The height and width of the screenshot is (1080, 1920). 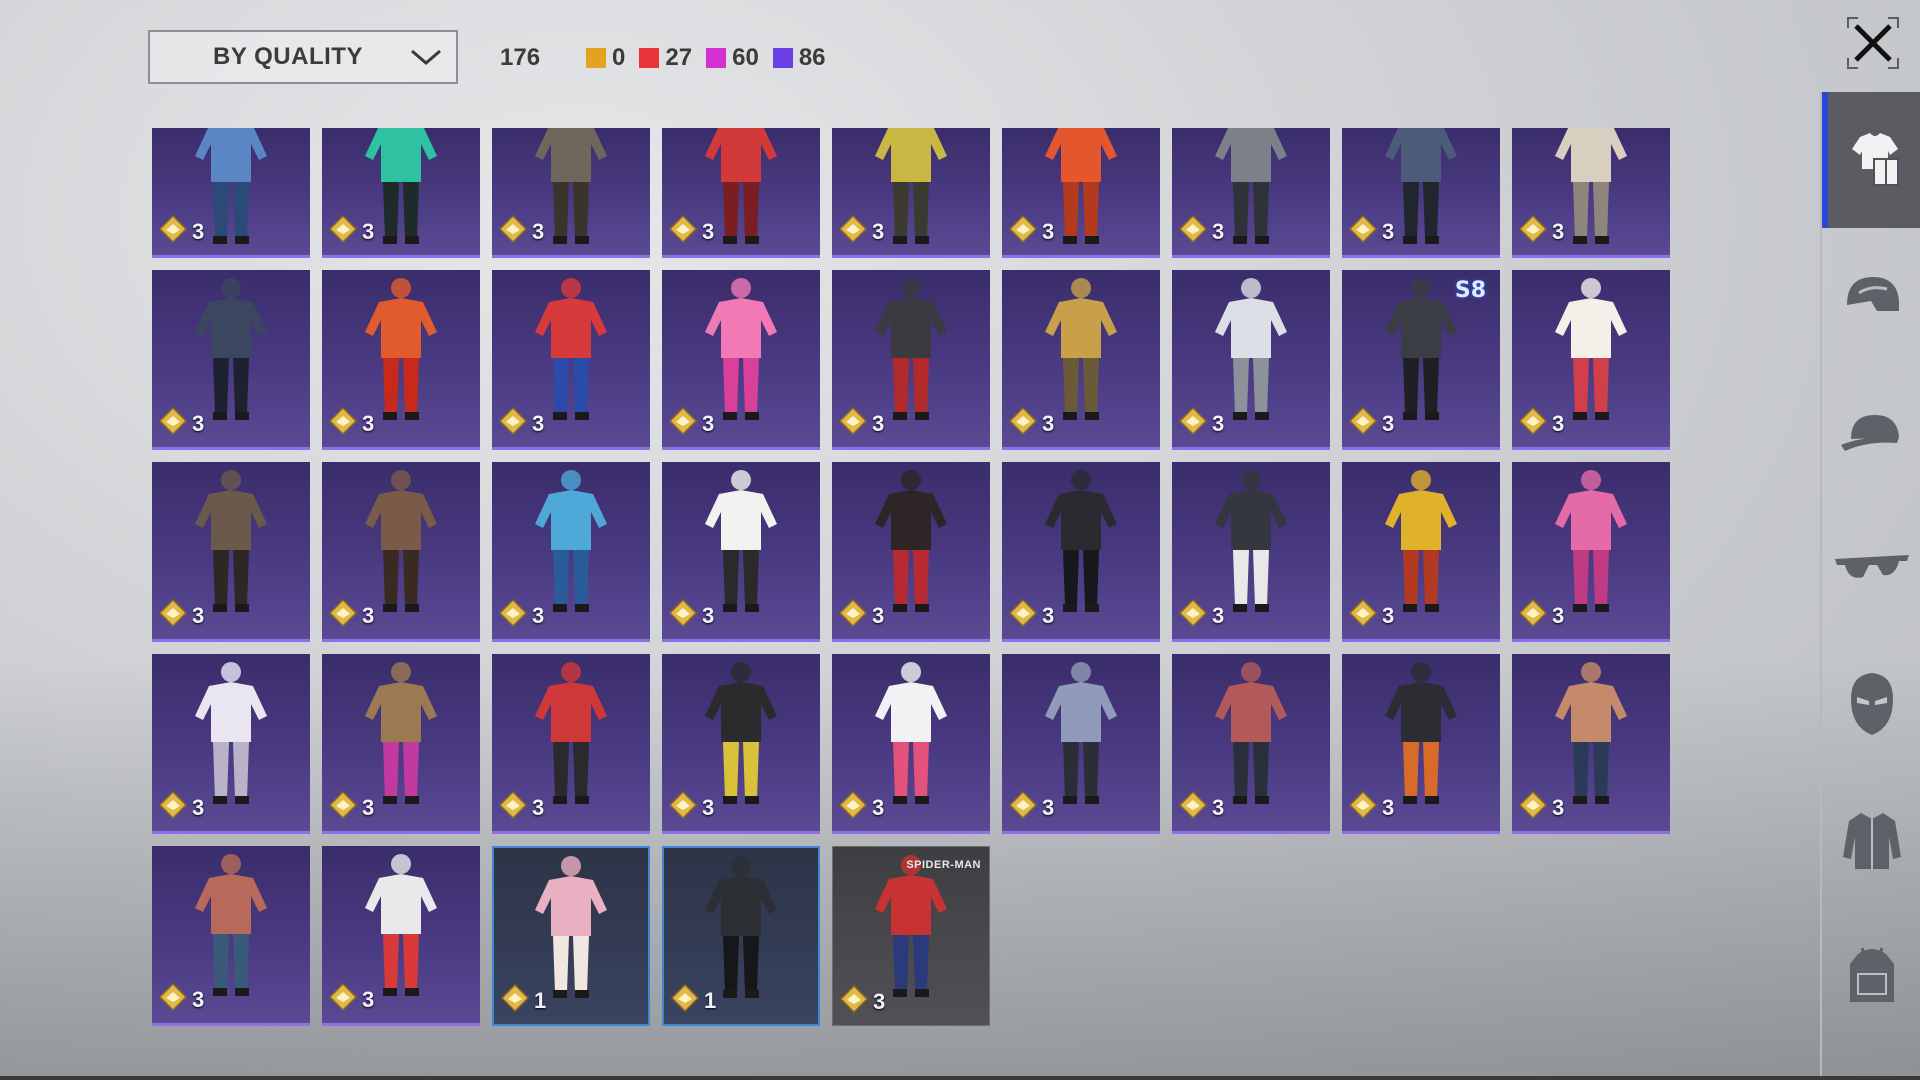 What do you see at coordinates (812, 57) in the screenshot?
I see `count-purple: 86` at bounding box center [812, 57].